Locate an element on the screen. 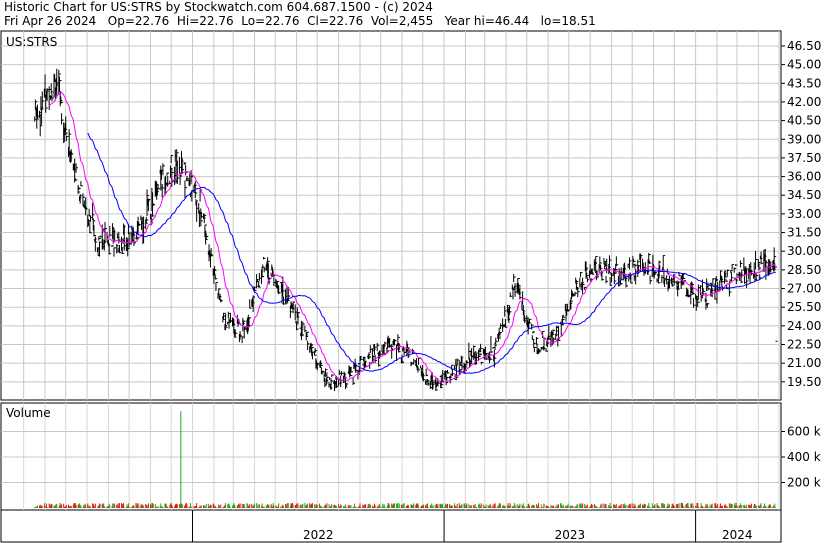  price-tick-label: 33.00 is located at coordinates (804, 214).